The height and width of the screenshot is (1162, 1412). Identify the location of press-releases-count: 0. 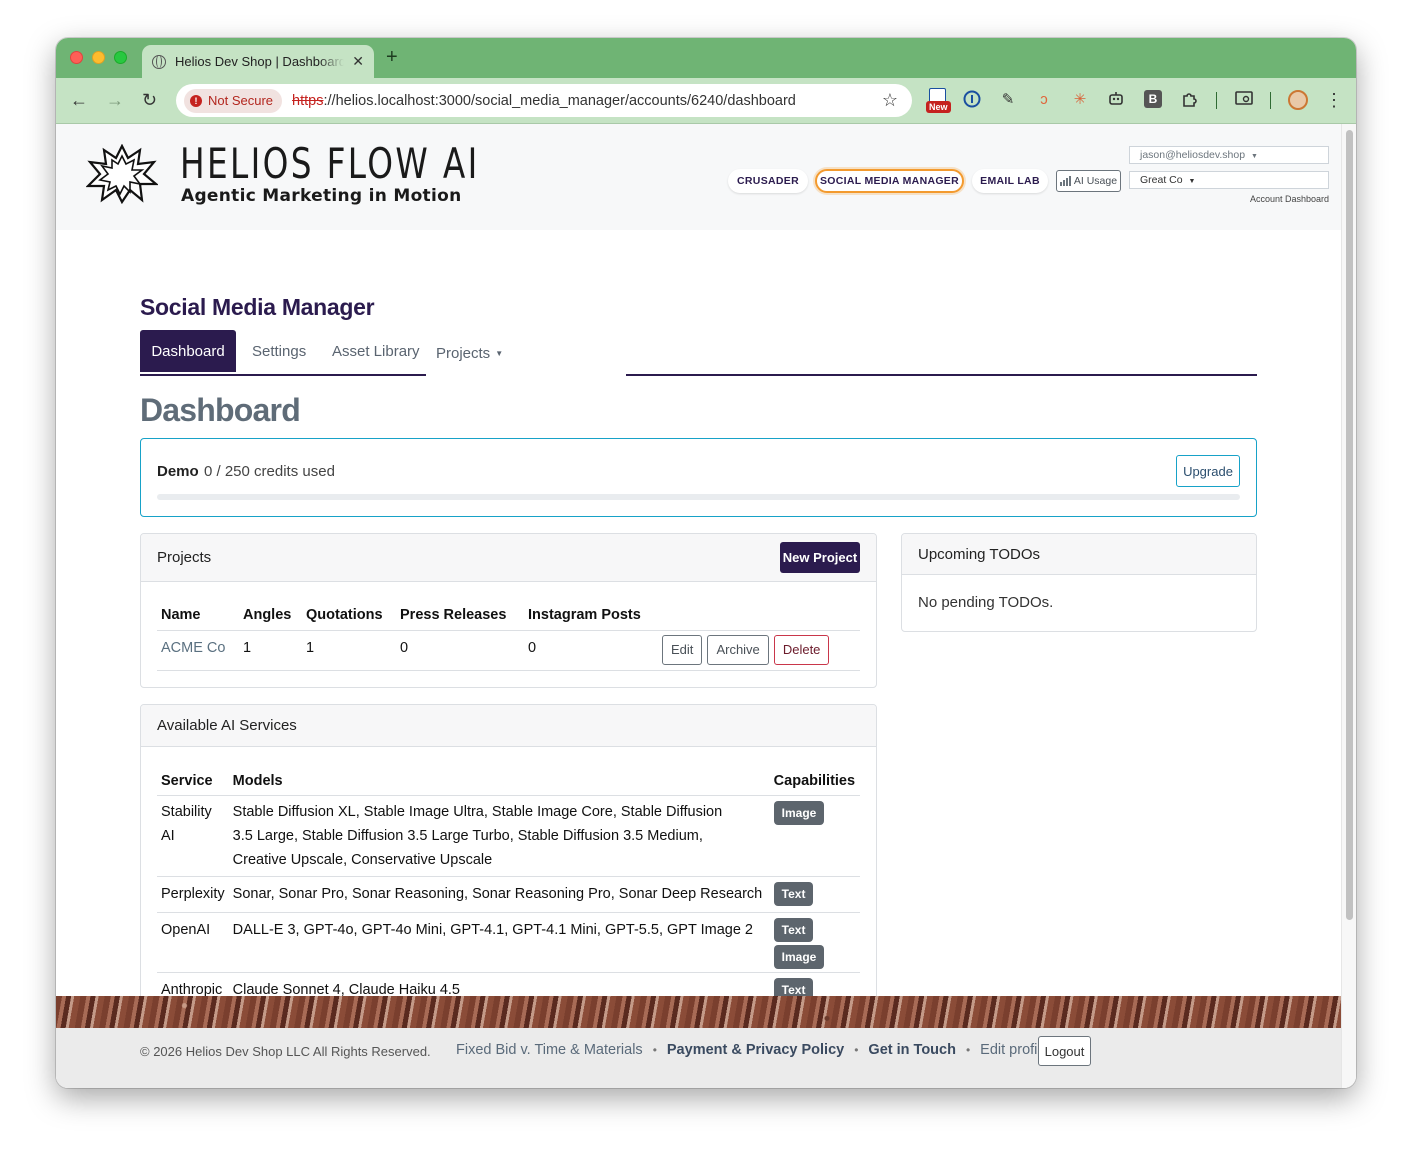
(460, 650).